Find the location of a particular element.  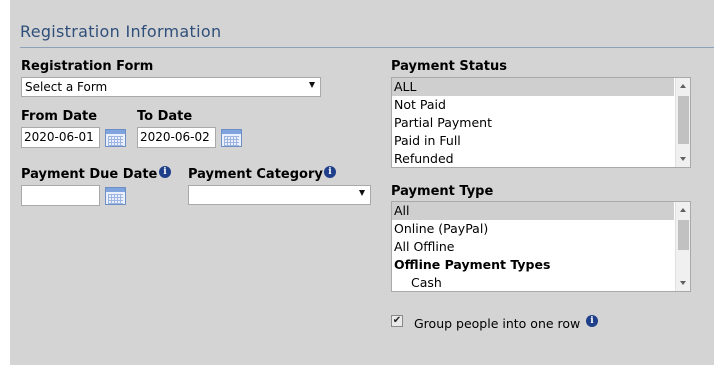

payment-status-option: ALL is located at coordinates (533, 87).